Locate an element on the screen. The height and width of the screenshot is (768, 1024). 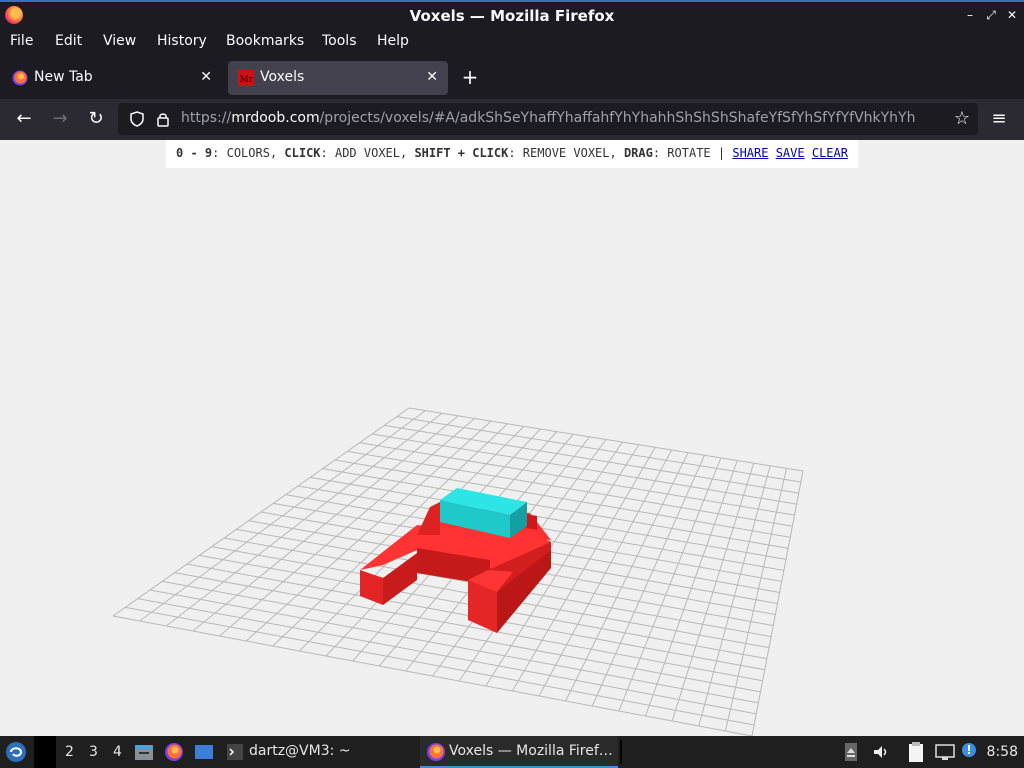
shield-icon is located at coordinates (137, 119).